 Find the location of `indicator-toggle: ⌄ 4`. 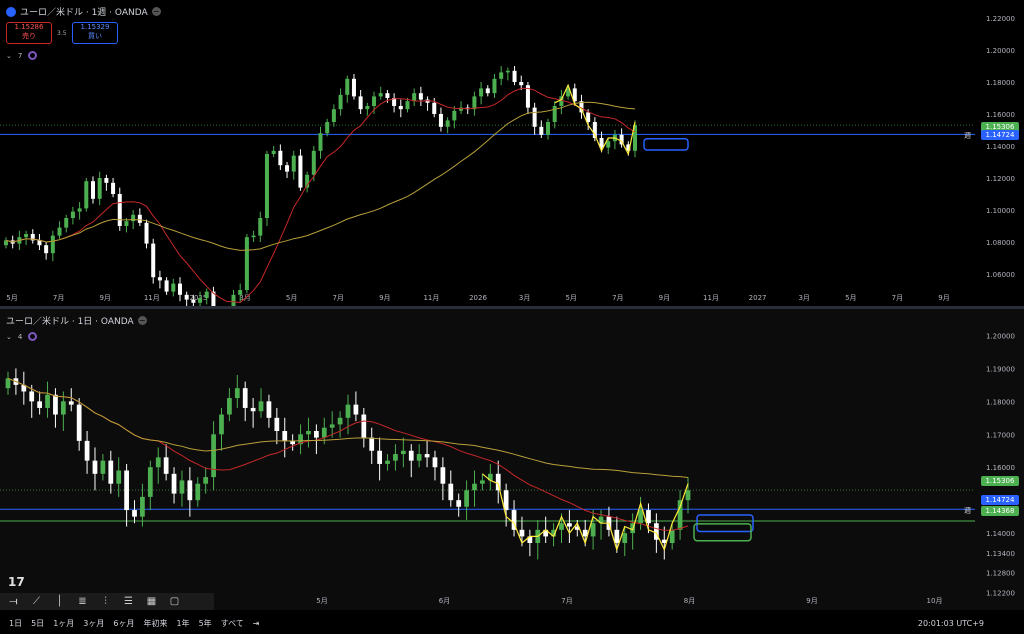

indicator-toggle: ⌄ 4 is located at coordinates (22, 336).